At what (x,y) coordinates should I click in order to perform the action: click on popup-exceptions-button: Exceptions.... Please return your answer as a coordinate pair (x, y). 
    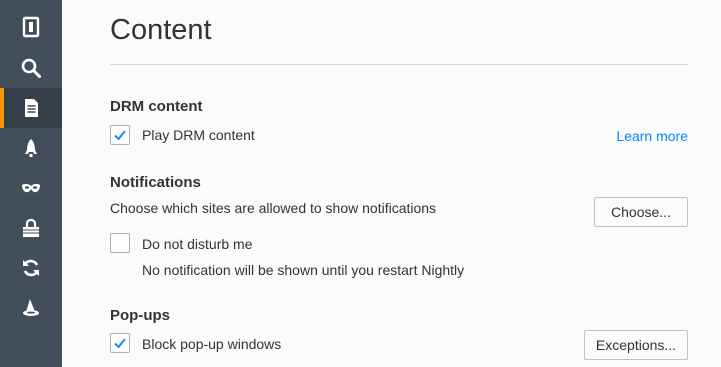
    Looking at the image, I should click on (636, 345).